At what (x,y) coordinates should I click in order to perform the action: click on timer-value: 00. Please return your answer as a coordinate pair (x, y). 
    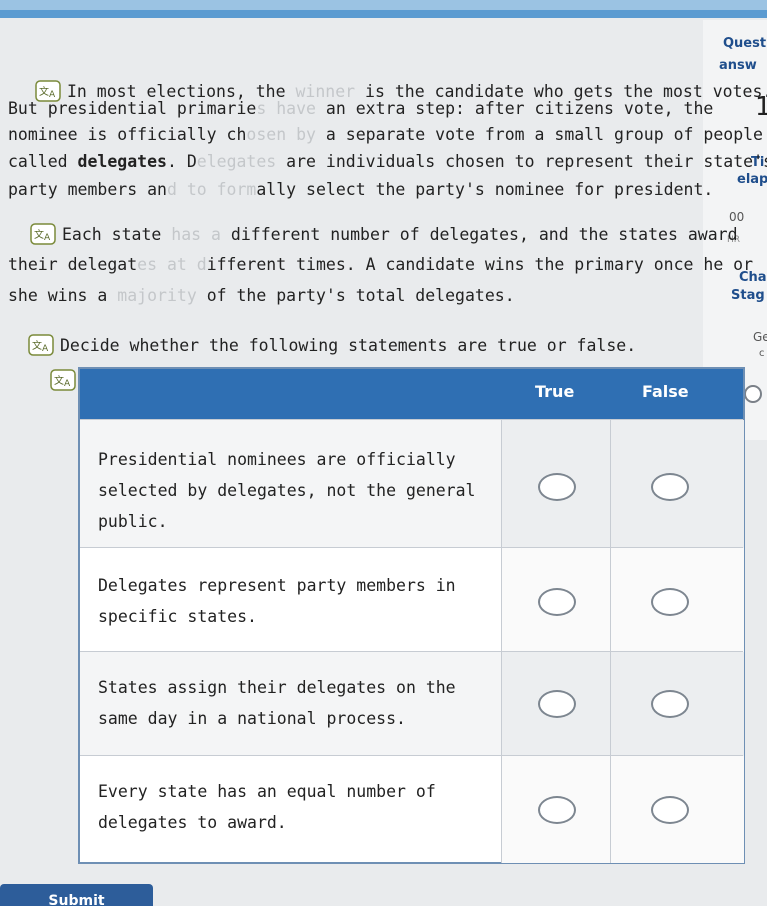
    Looking at the image, I should click on (737, 217).